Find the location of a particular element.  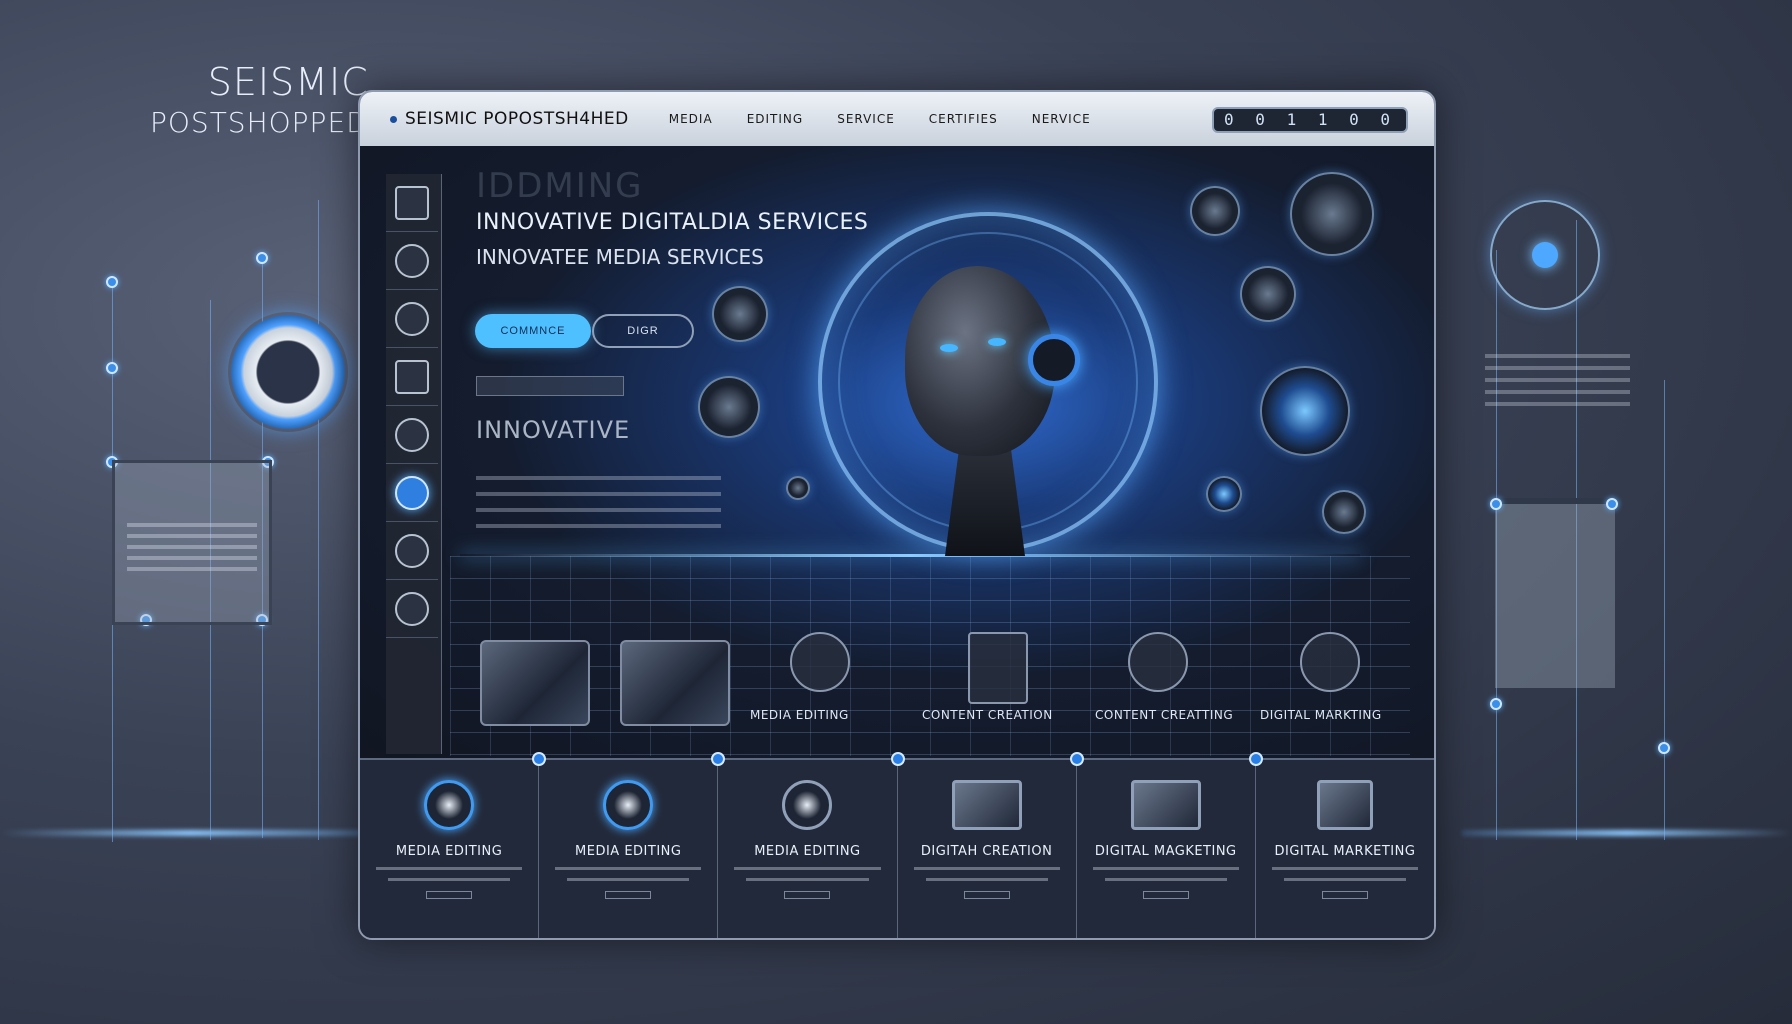

info-icon is located at coordinates (412, 608).